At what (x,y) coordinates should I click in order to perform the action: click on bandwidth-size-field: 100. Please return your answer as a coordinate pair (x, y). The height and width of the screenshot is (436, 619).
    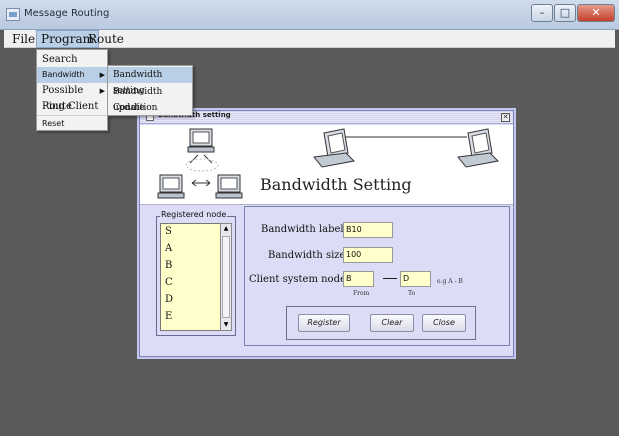
    Looking at the image, I should click on (368, 255).